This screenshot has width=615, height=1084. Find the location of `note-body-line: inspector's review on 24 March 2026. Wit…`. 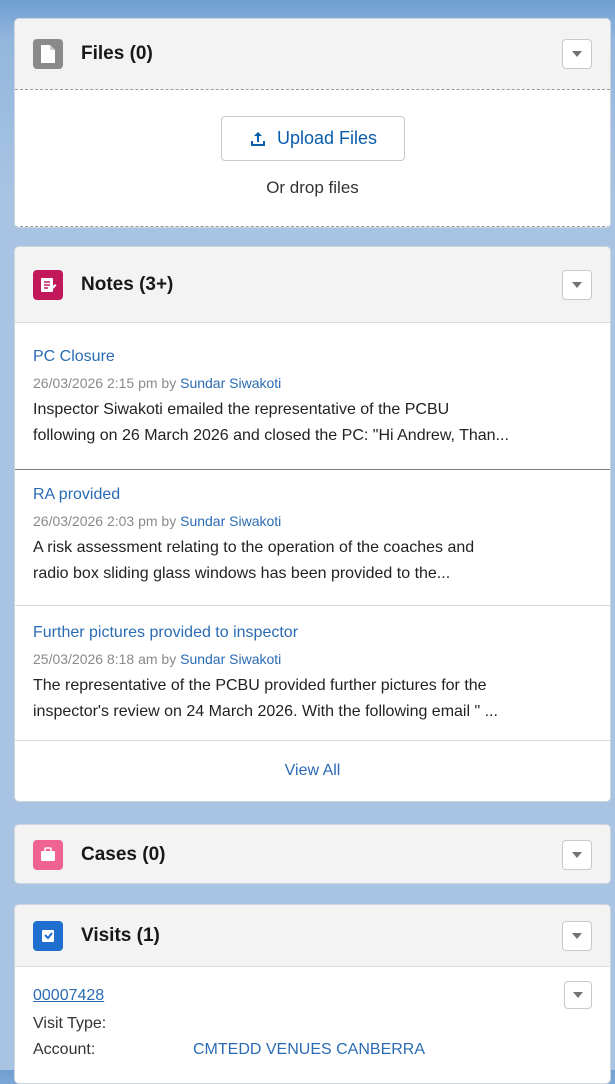

note-body-line: inspector's review on 24 March 2026. Wit… is located at coordinates (265, 711).